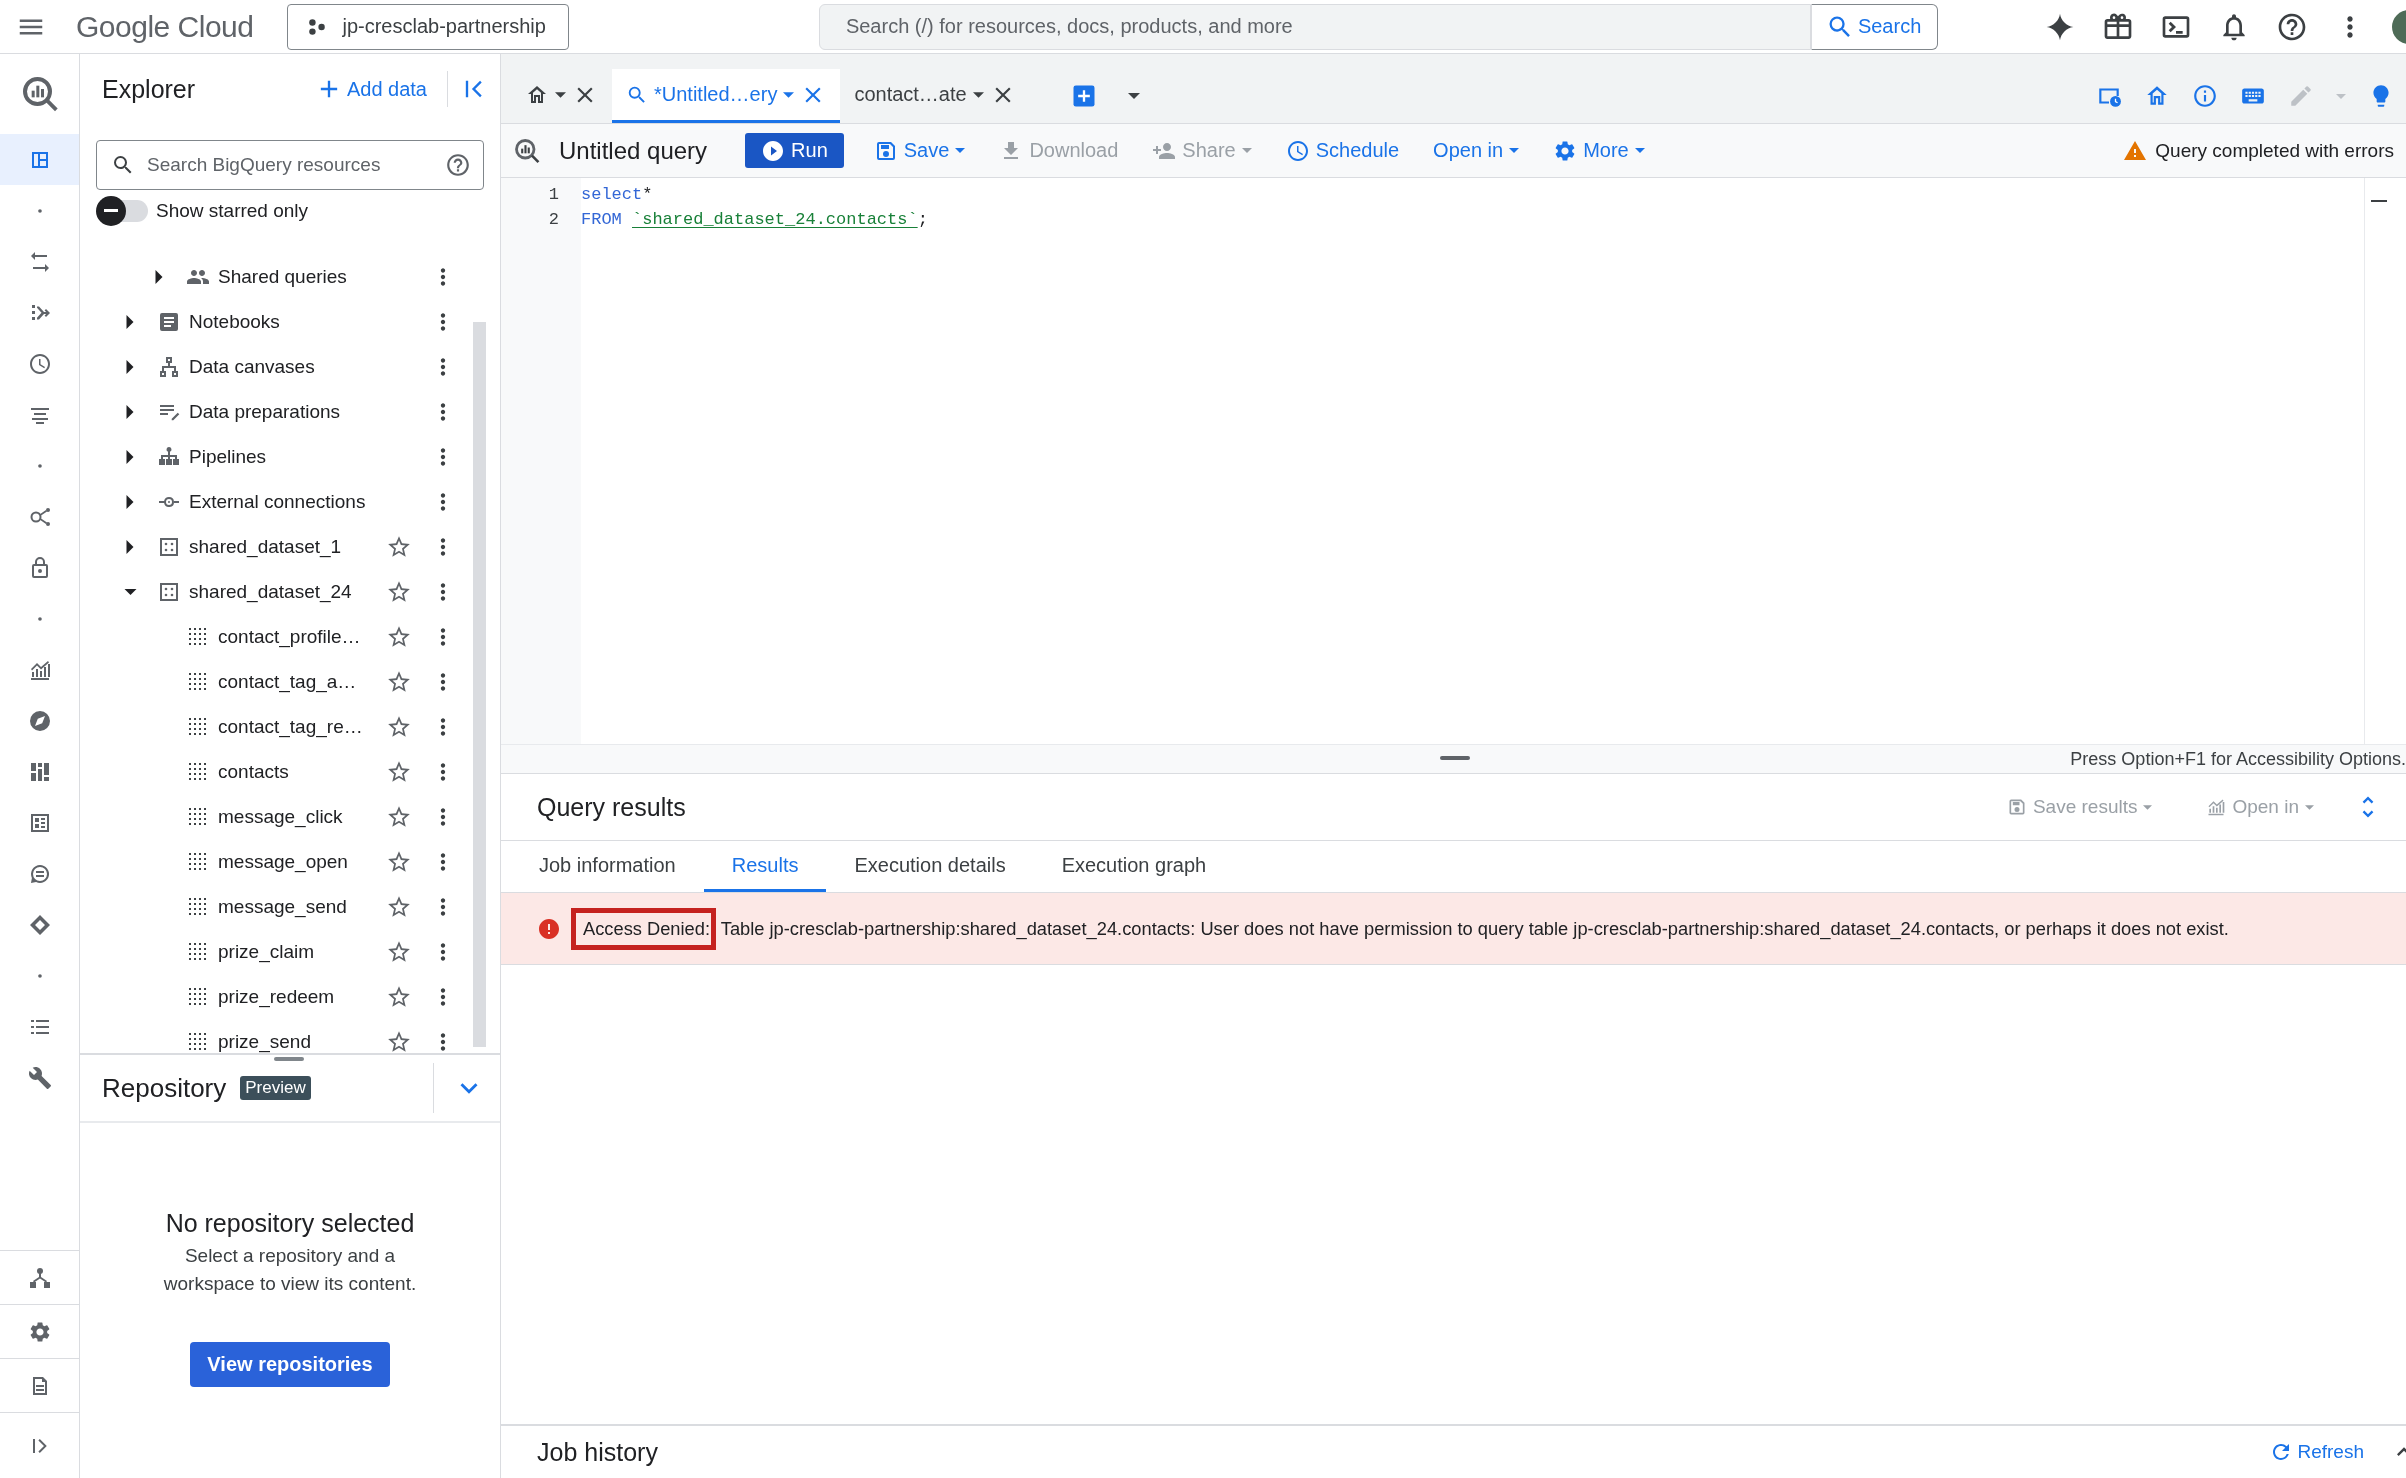  Describe the element at coordinates (1599, 150) in the screenshot. I see `more-button: More` at that location.